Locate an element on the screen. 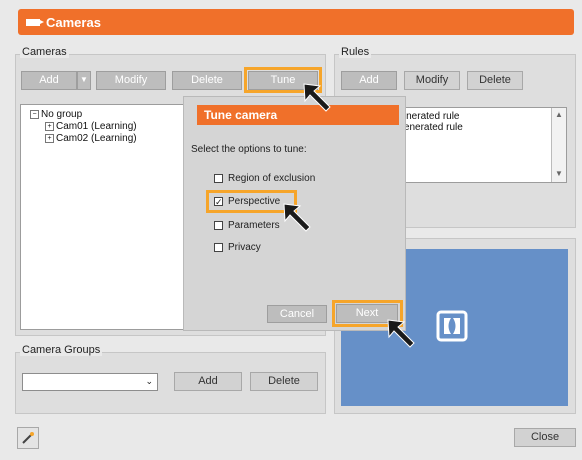 The width and height of the screenshot is (582, 460). window-title-bar: Cameras is located at coordinates (296, 22).